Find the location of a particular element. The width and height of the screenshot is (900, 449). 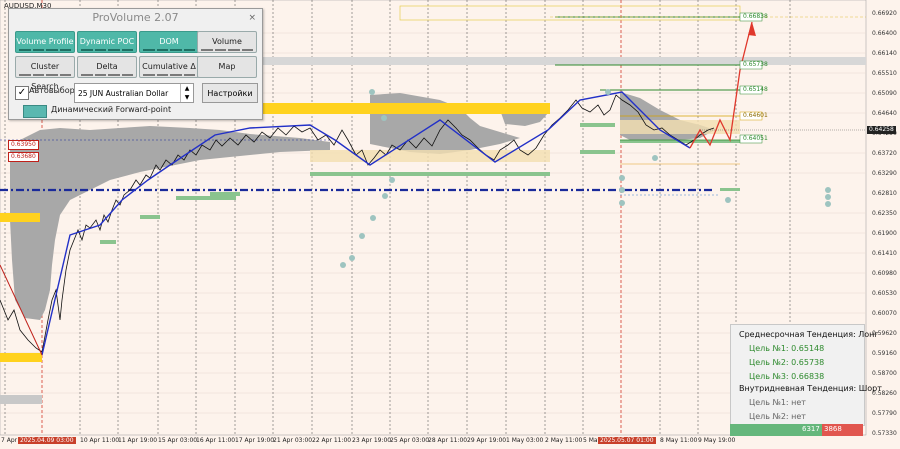

price-axis-label: 0.61900 is located at coordinates (884, 233).